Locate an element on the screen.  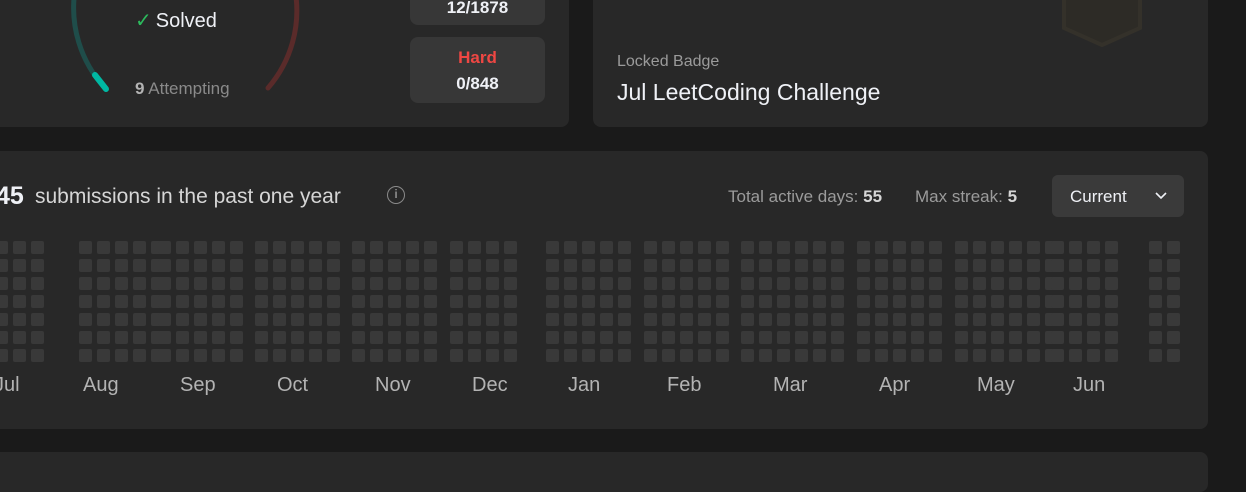
next-card is located at coordinates (604, 472).